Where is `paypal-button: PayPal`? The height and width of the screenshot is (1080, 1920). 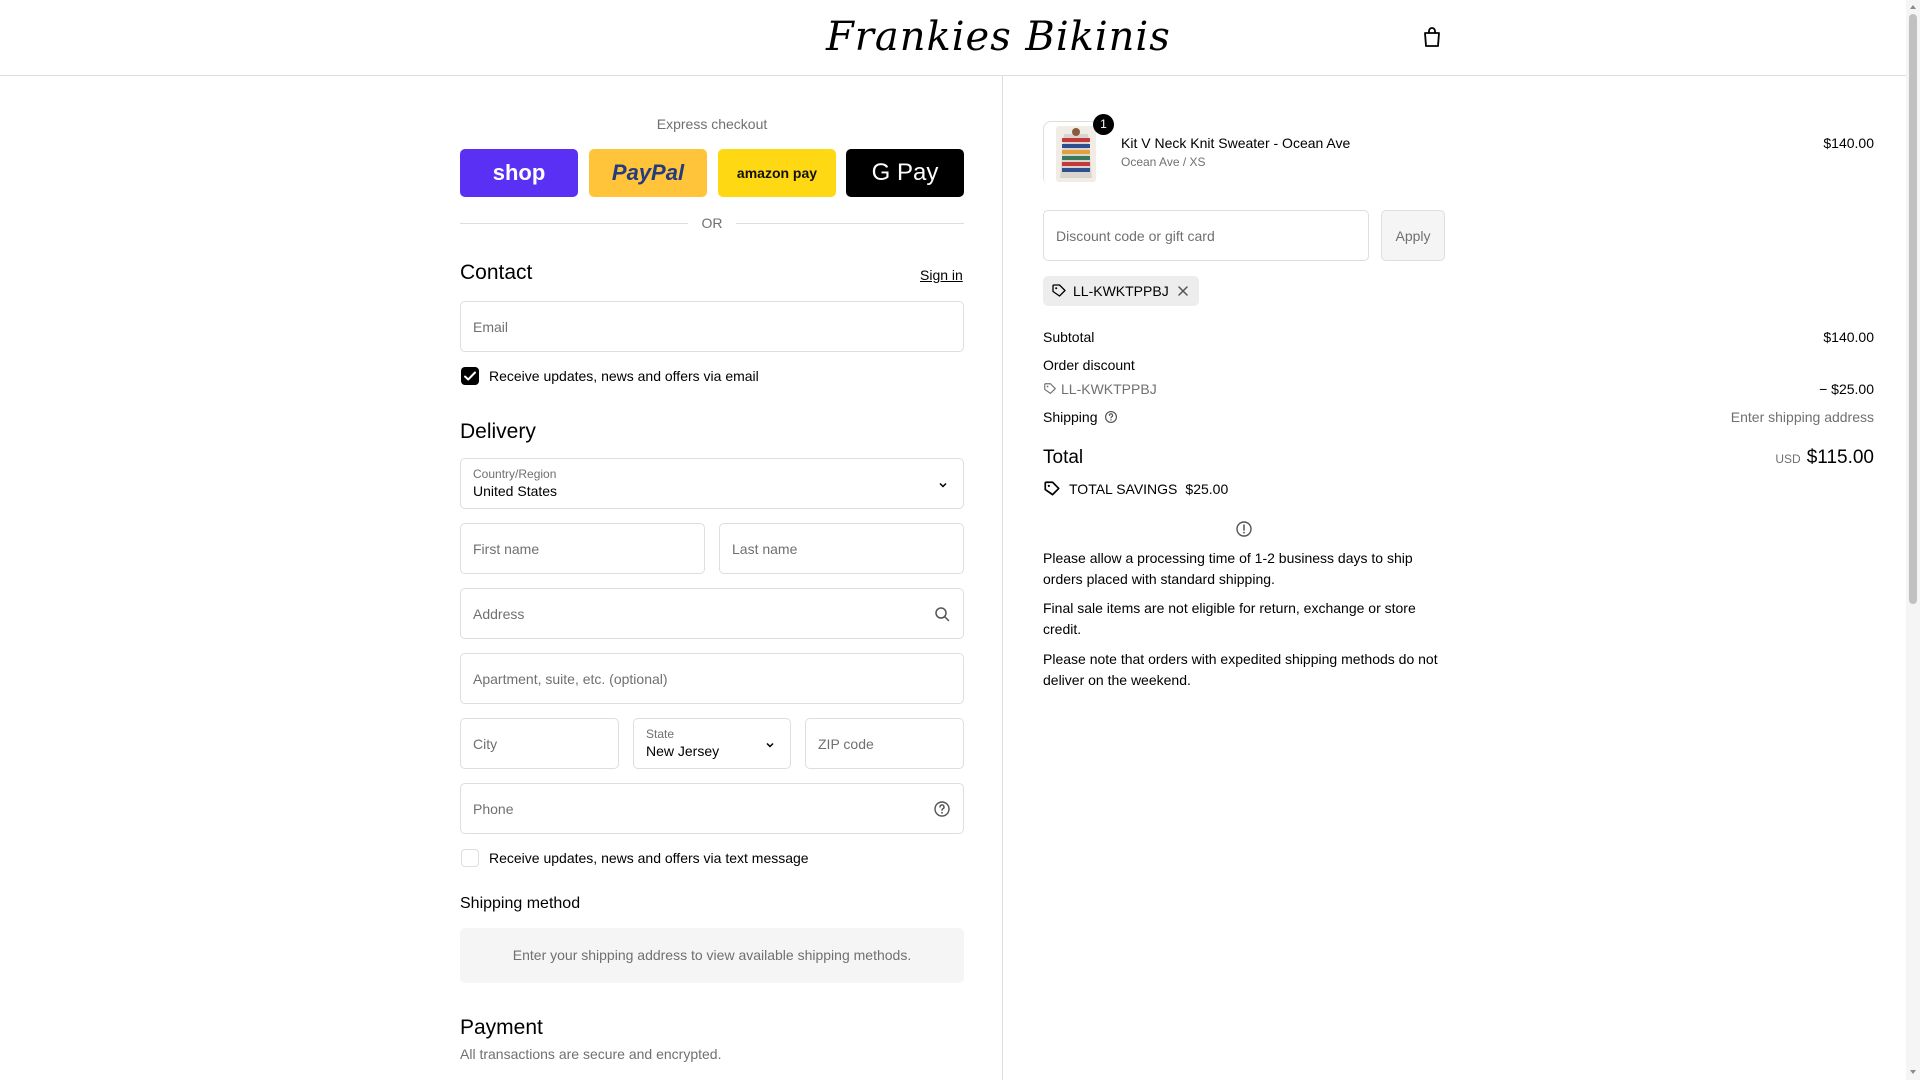
paypal-button: PayPal is located at coordinates (648, 173).